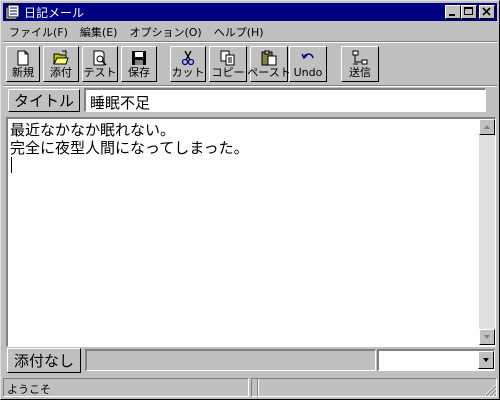 This screenshot has height=400, width=500. What do you see at coordinates (452, 15) in the screenshot?
I see `minimize-icon` at bounding box center [452, 15].